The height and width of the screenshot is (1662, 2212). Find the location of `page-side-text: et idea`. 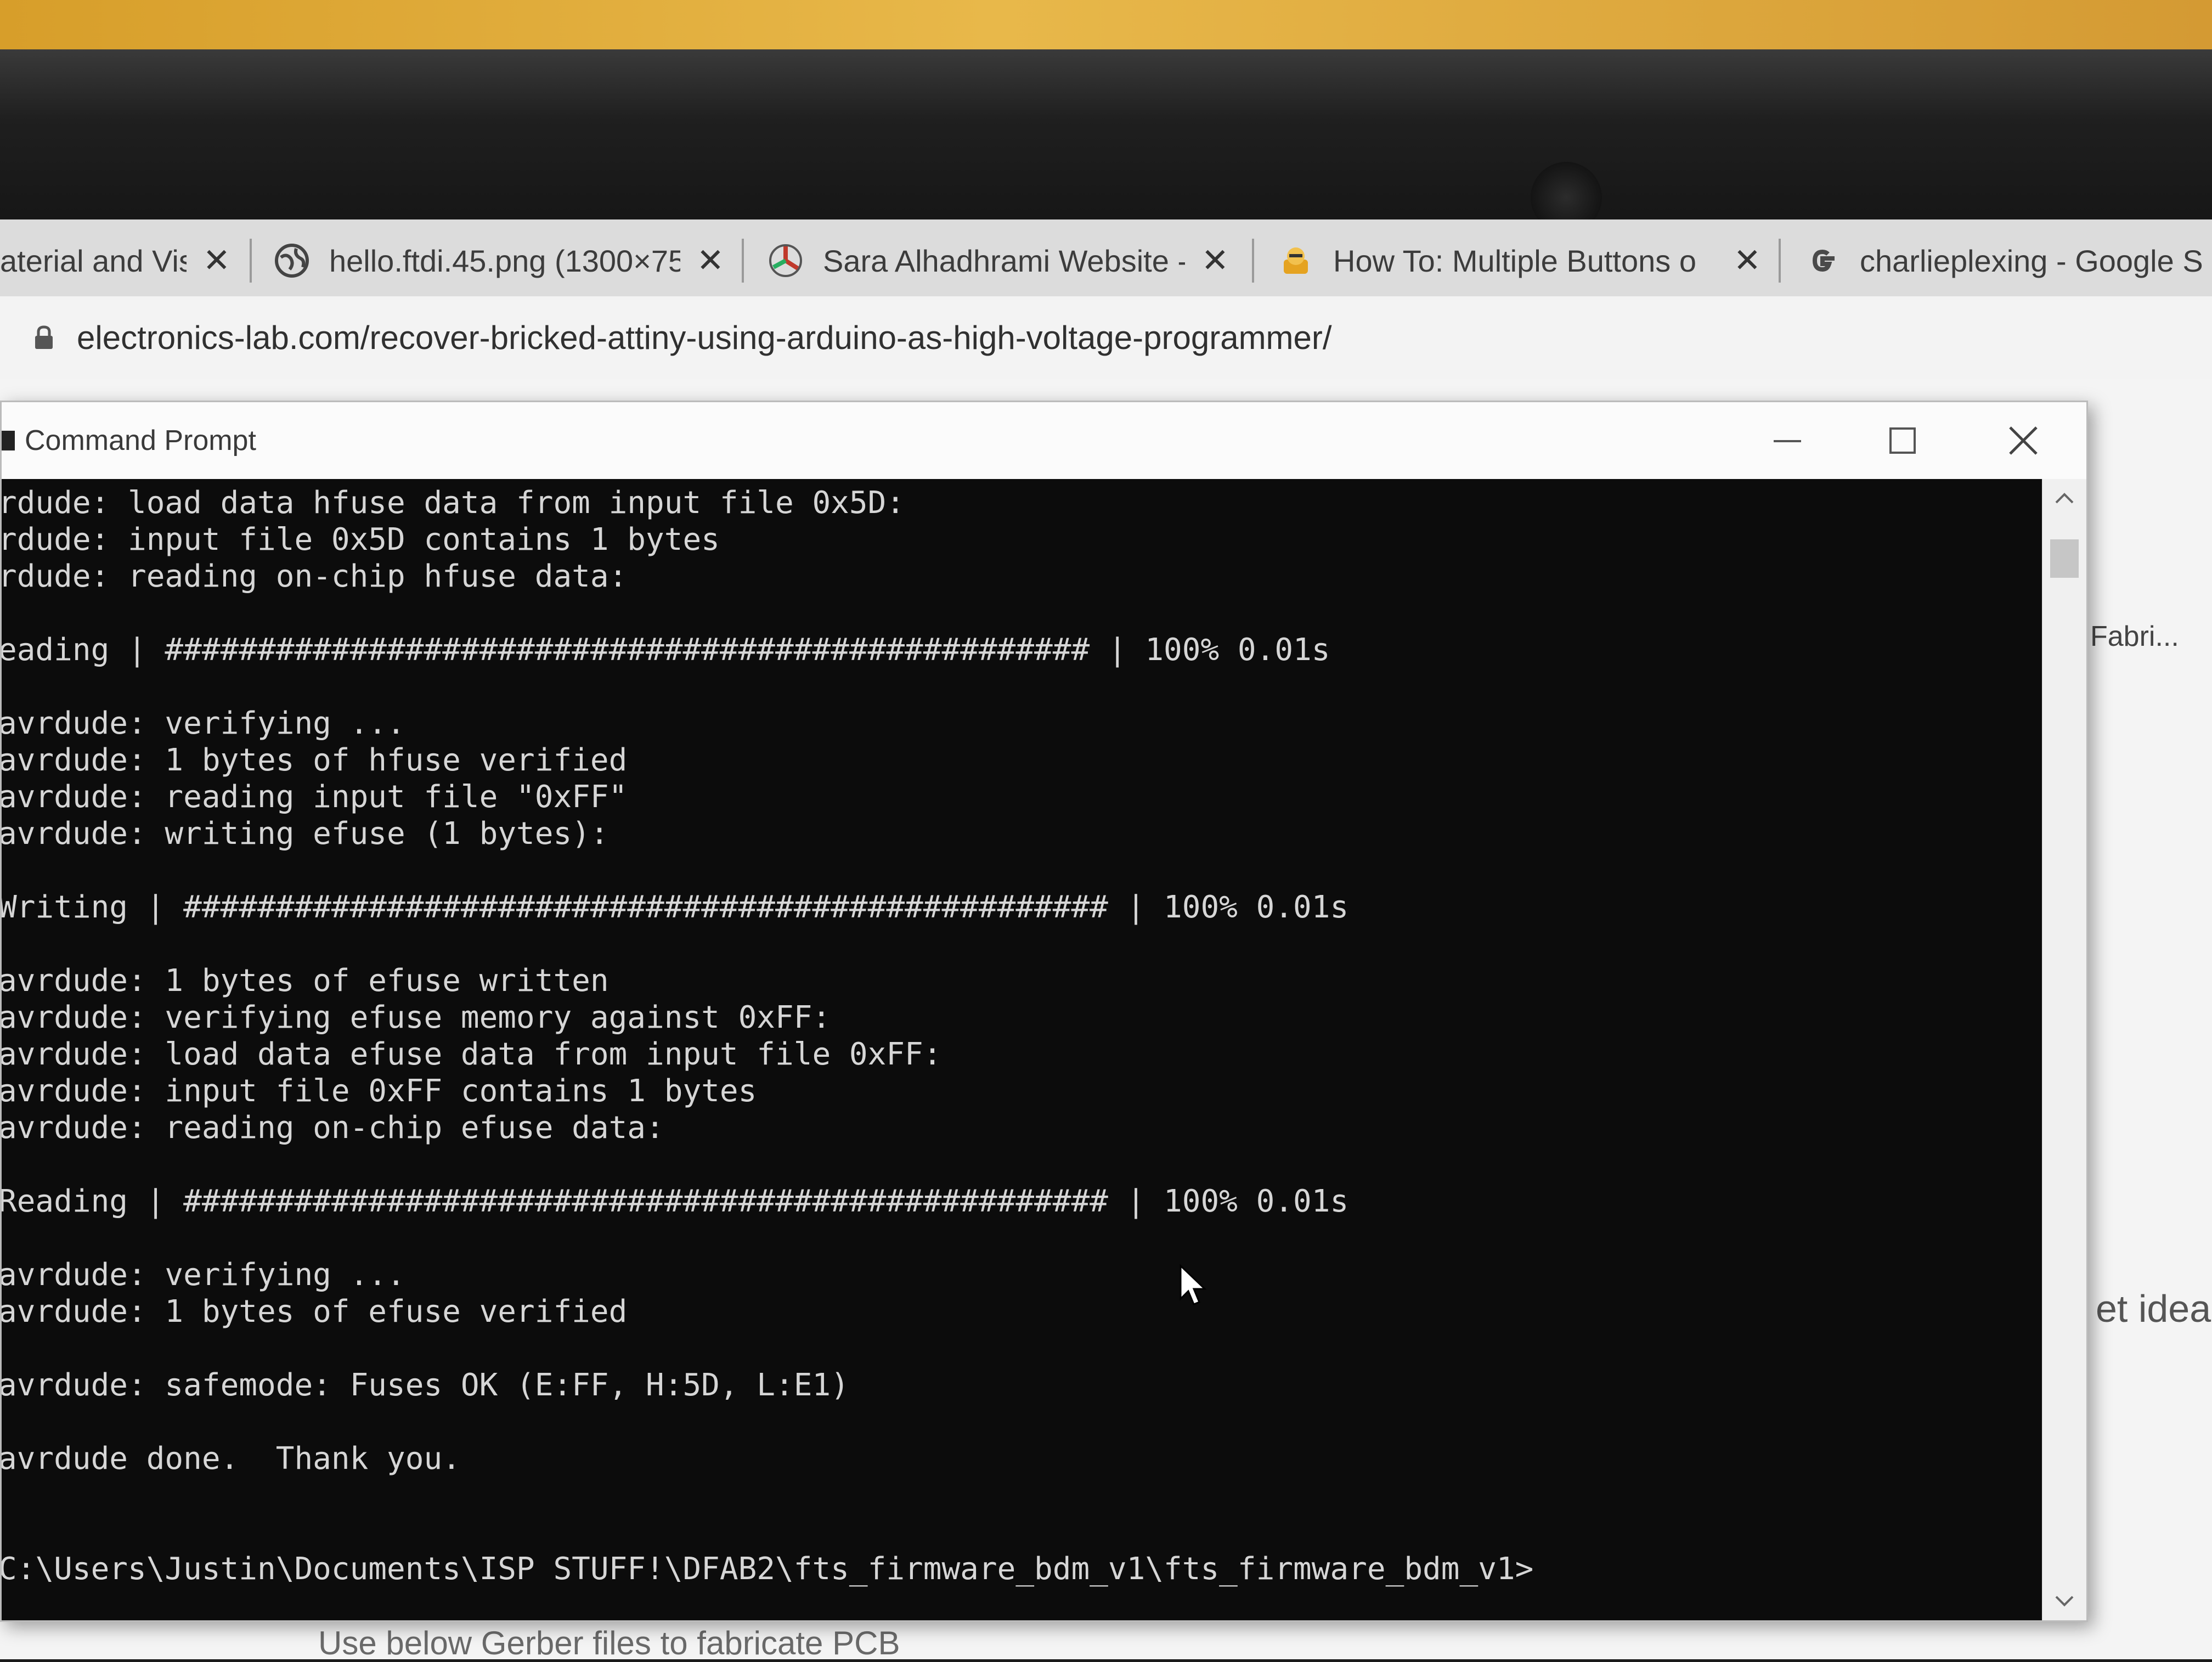

page-side-text: et idea is located at coordinates (2153, 1308).